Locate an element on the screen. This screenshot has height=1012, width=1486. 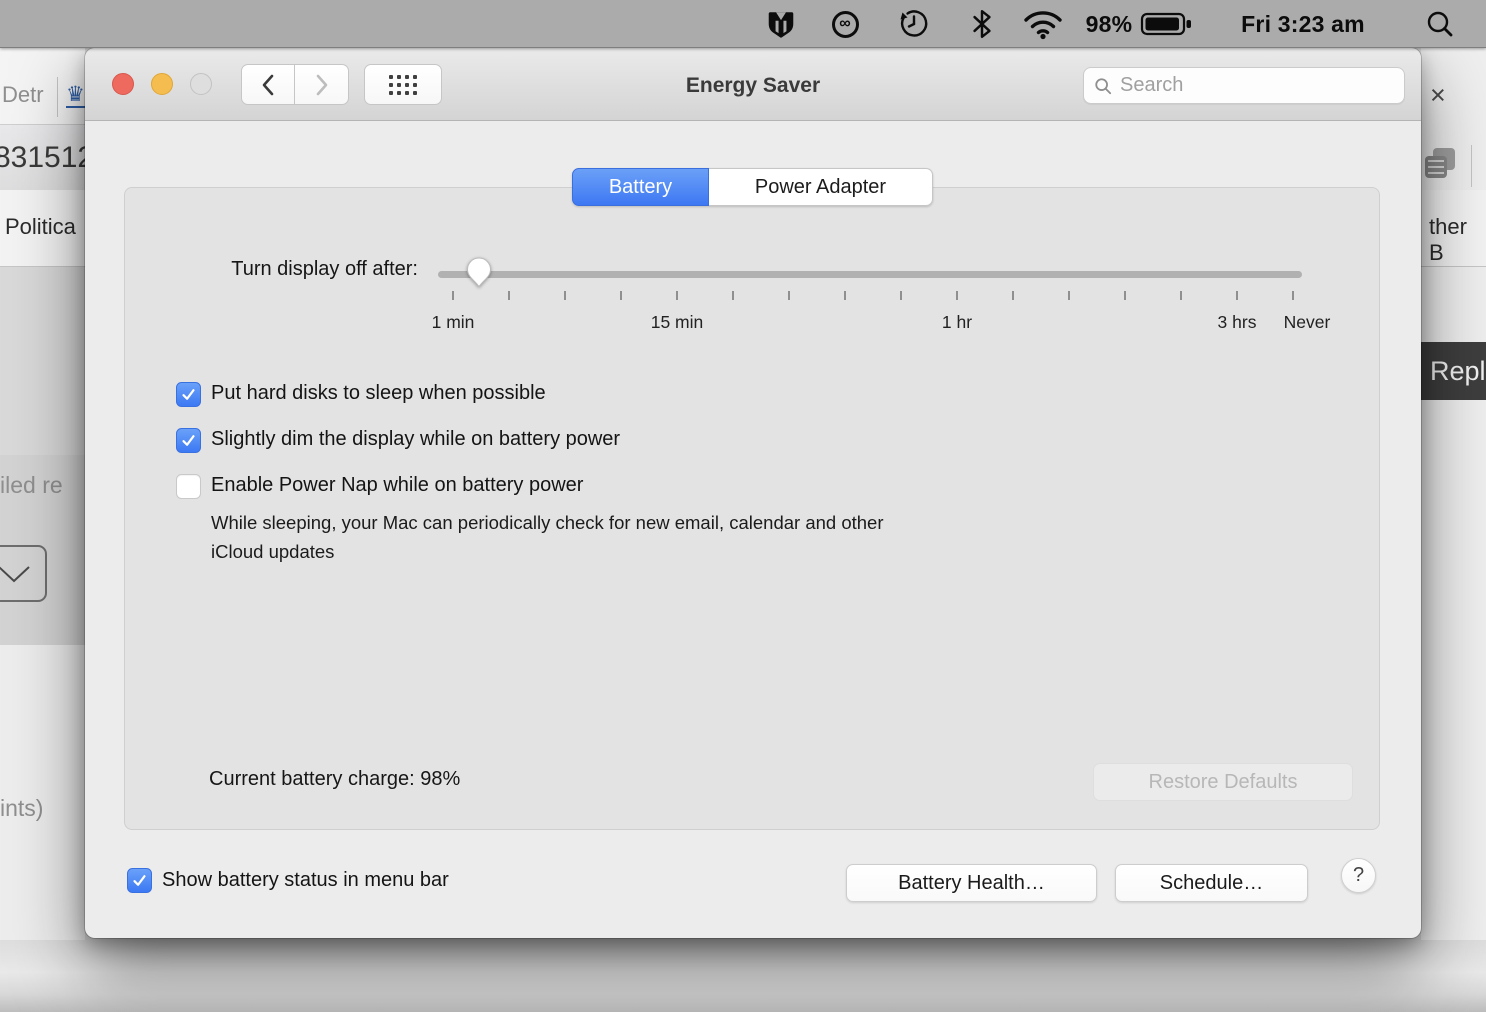
tick-label-never: Never is located at coordinates (1307, 322).